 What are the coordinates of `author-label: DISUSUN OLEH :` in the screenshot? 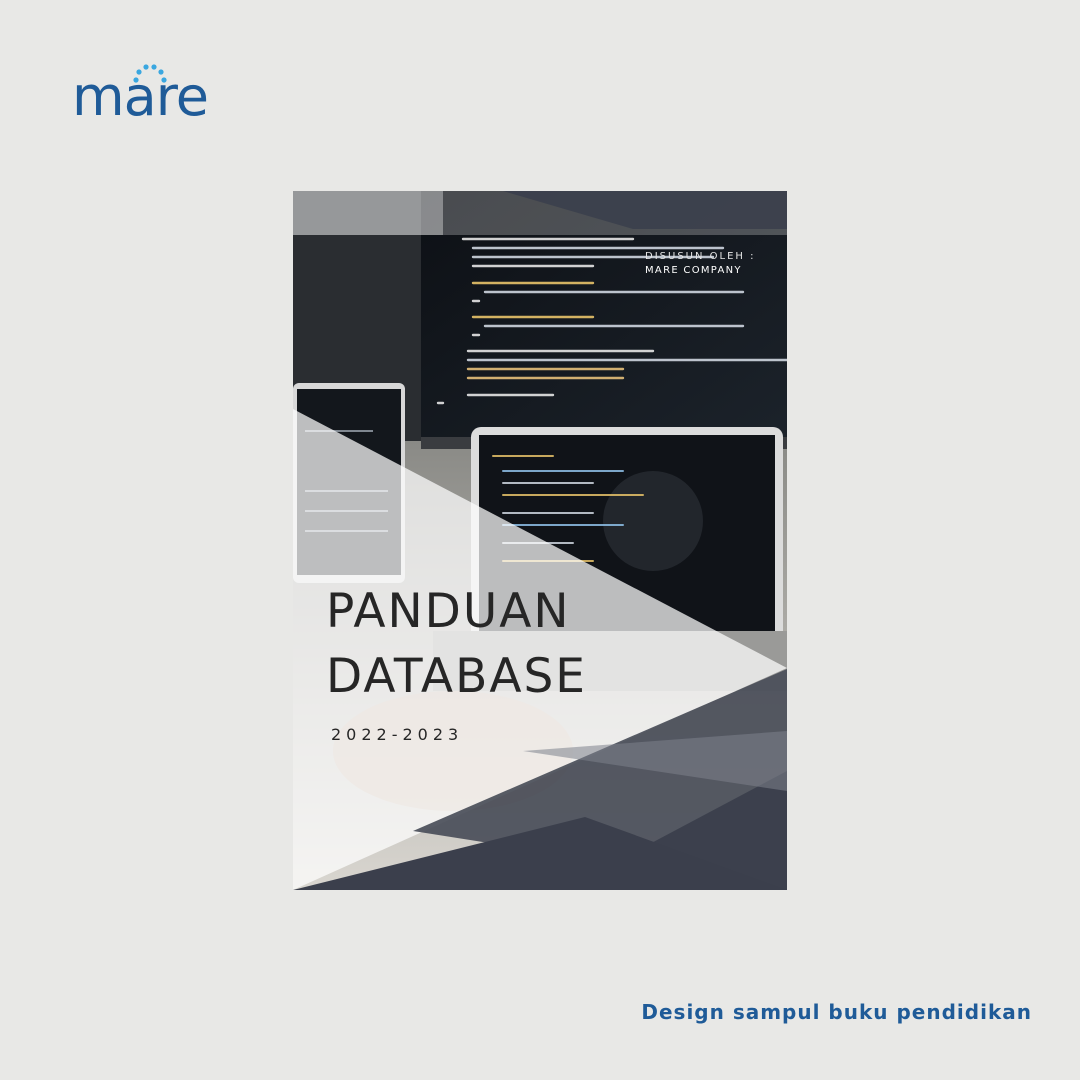 It's located at (700, 256).